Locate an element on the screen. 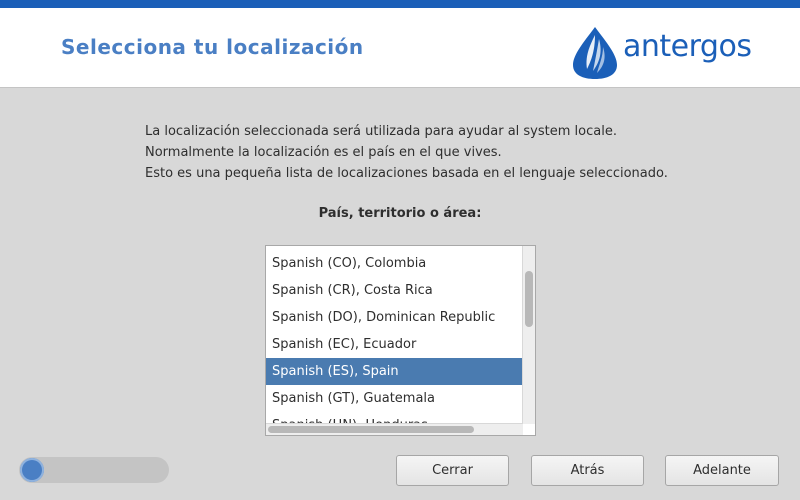  top-accent-strip is located at coordinates (400, 4).